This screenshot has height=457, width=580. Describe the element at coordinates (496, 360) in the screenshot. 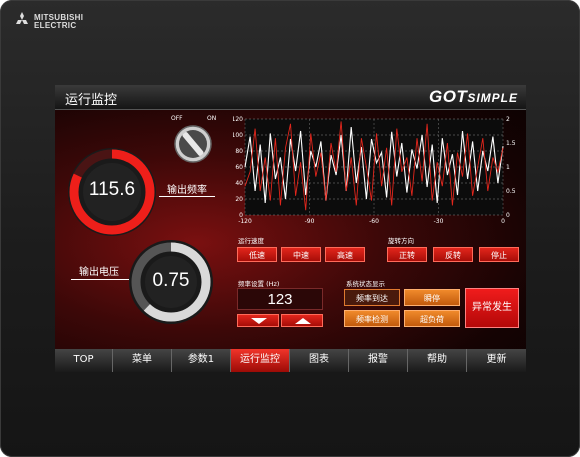

I see `tab-update: 更新` at that location.